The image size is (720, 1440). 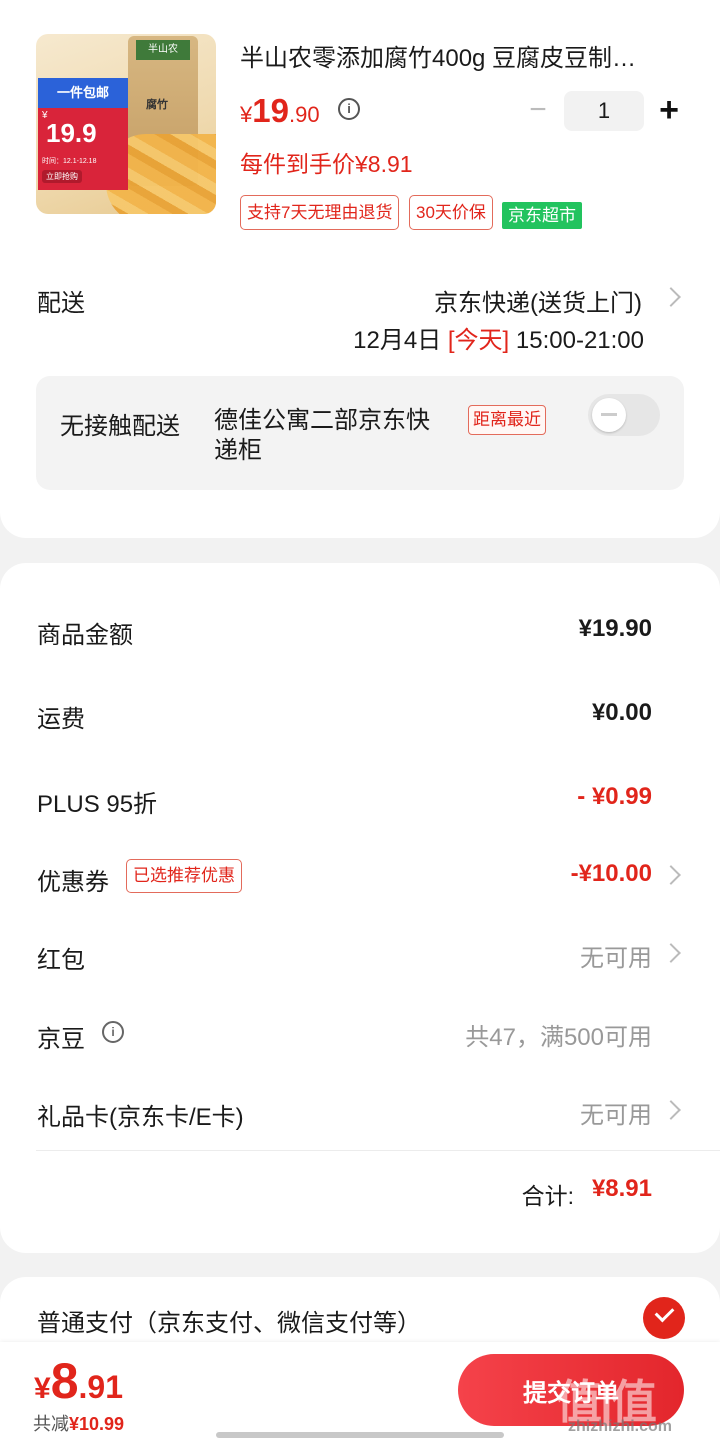 I want to click on delivery-date: 12月4日, so click(x=397, y=340).